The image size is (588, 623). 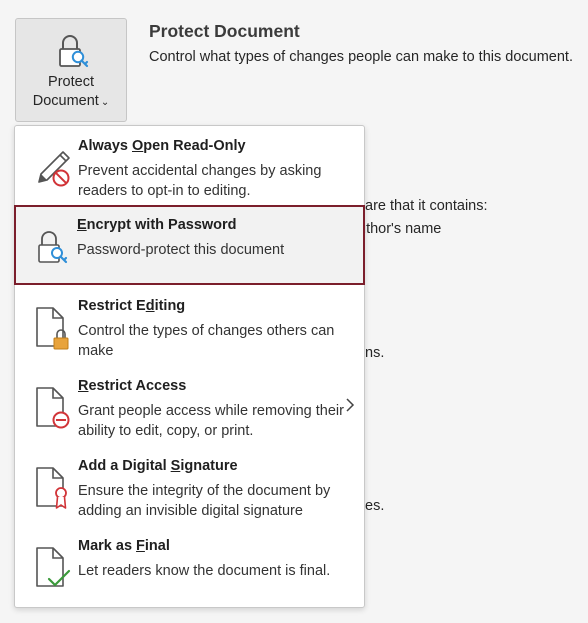 What do you see at coordinates (375, 506) in the screenshot?
I see `background-text-4: es.` at bounding box center [375, 506].